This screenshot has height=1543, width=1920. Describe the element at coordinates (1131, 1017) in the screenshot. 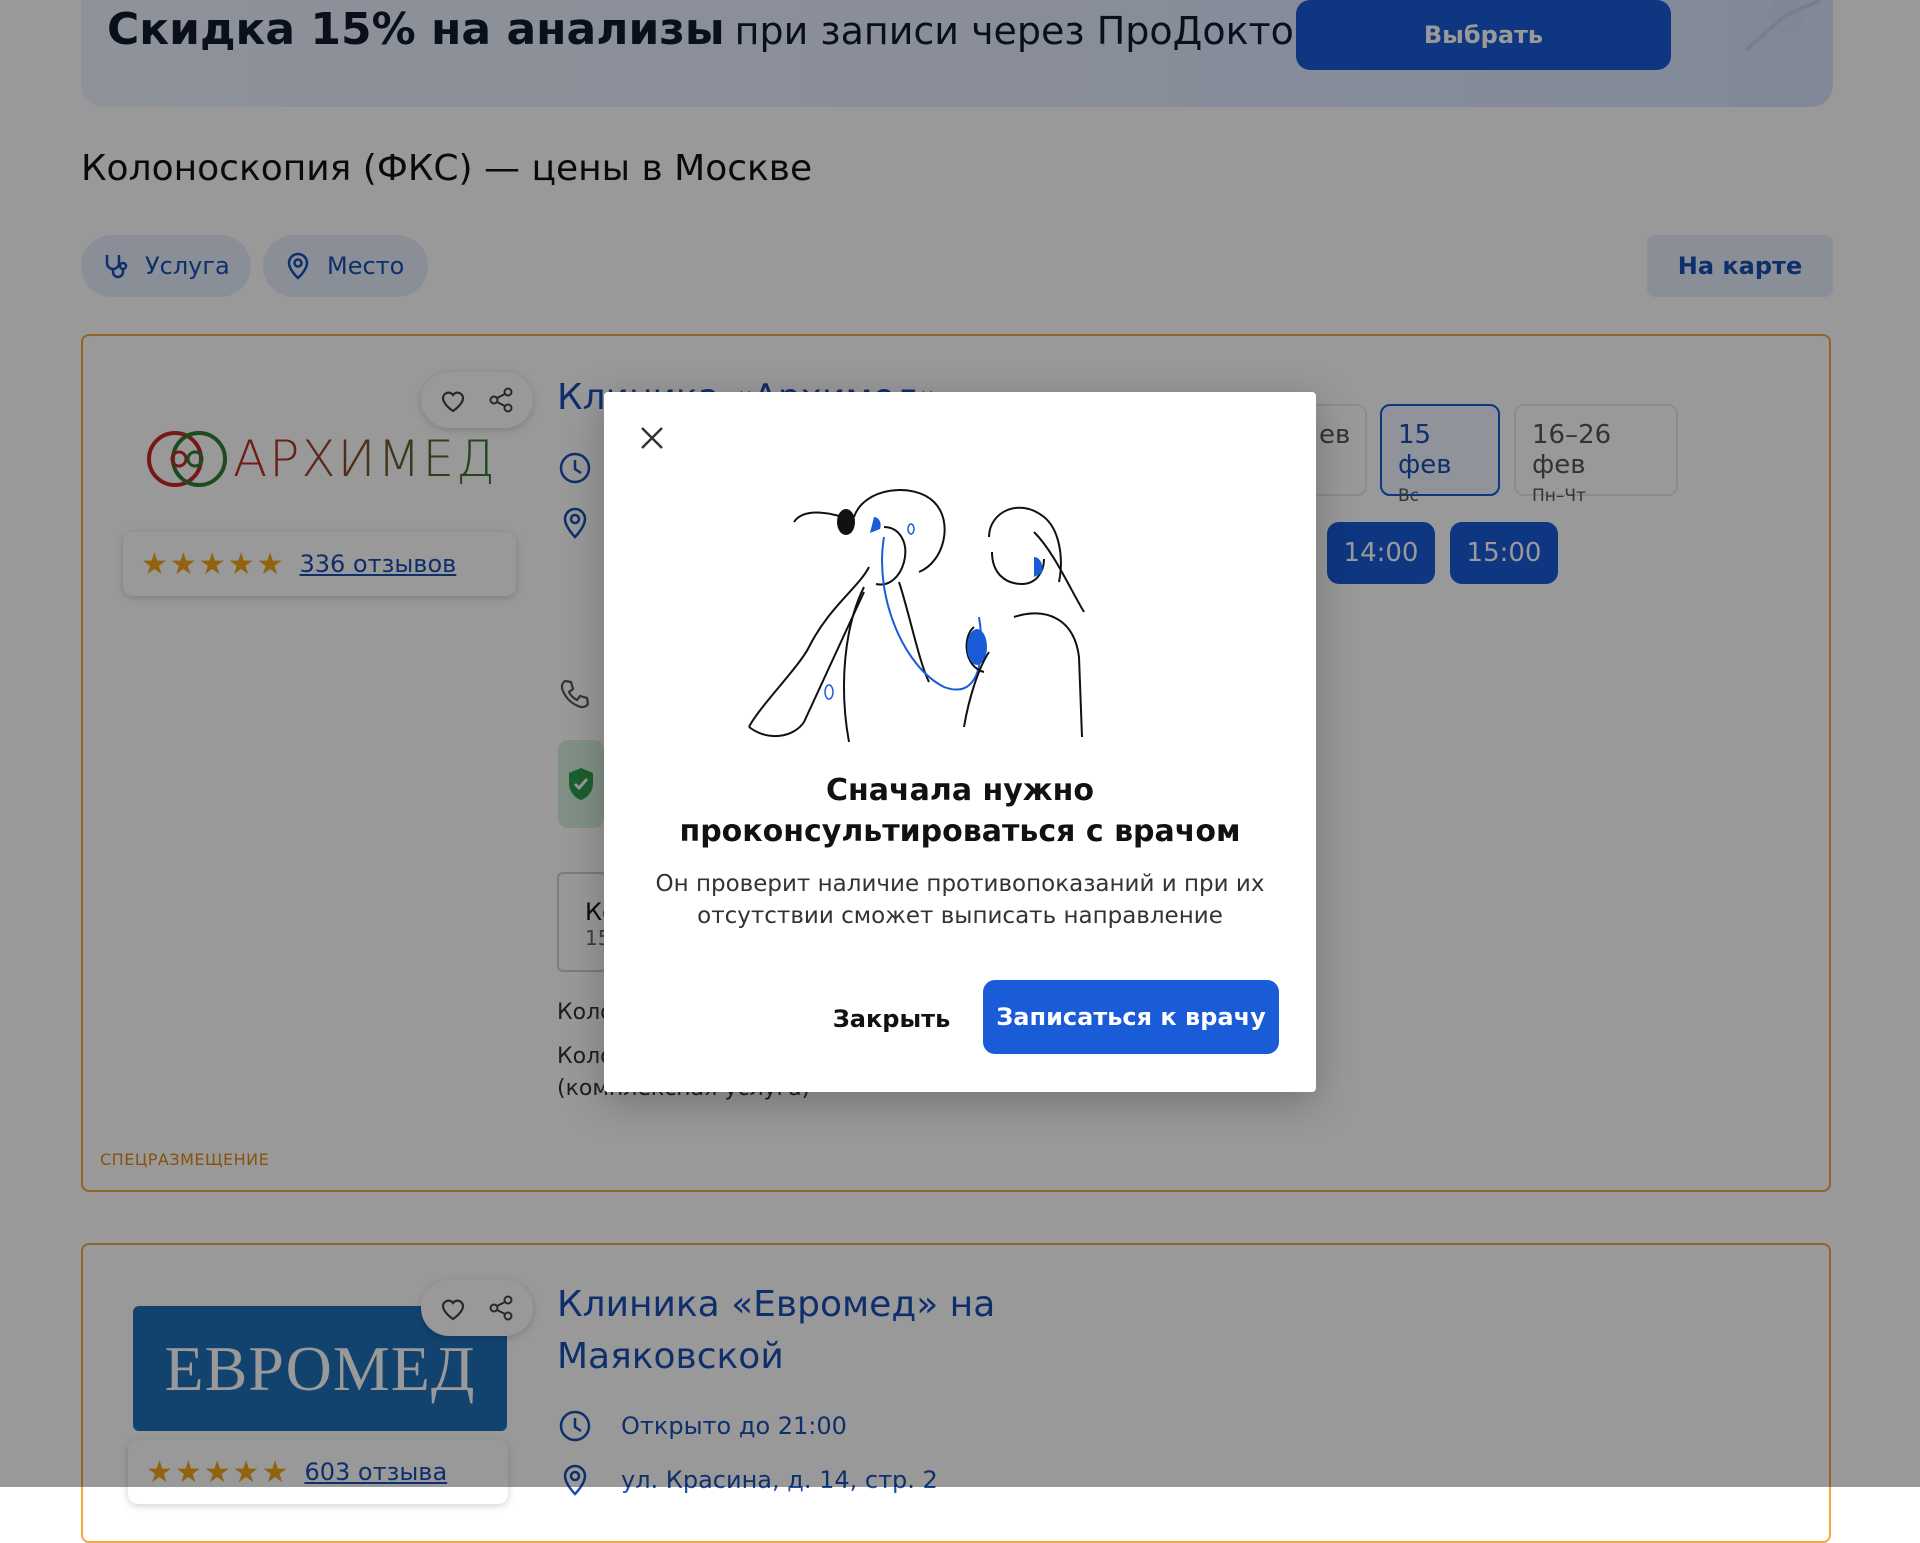

I see `book-doctor-button: Записаться к врачу` at that location.